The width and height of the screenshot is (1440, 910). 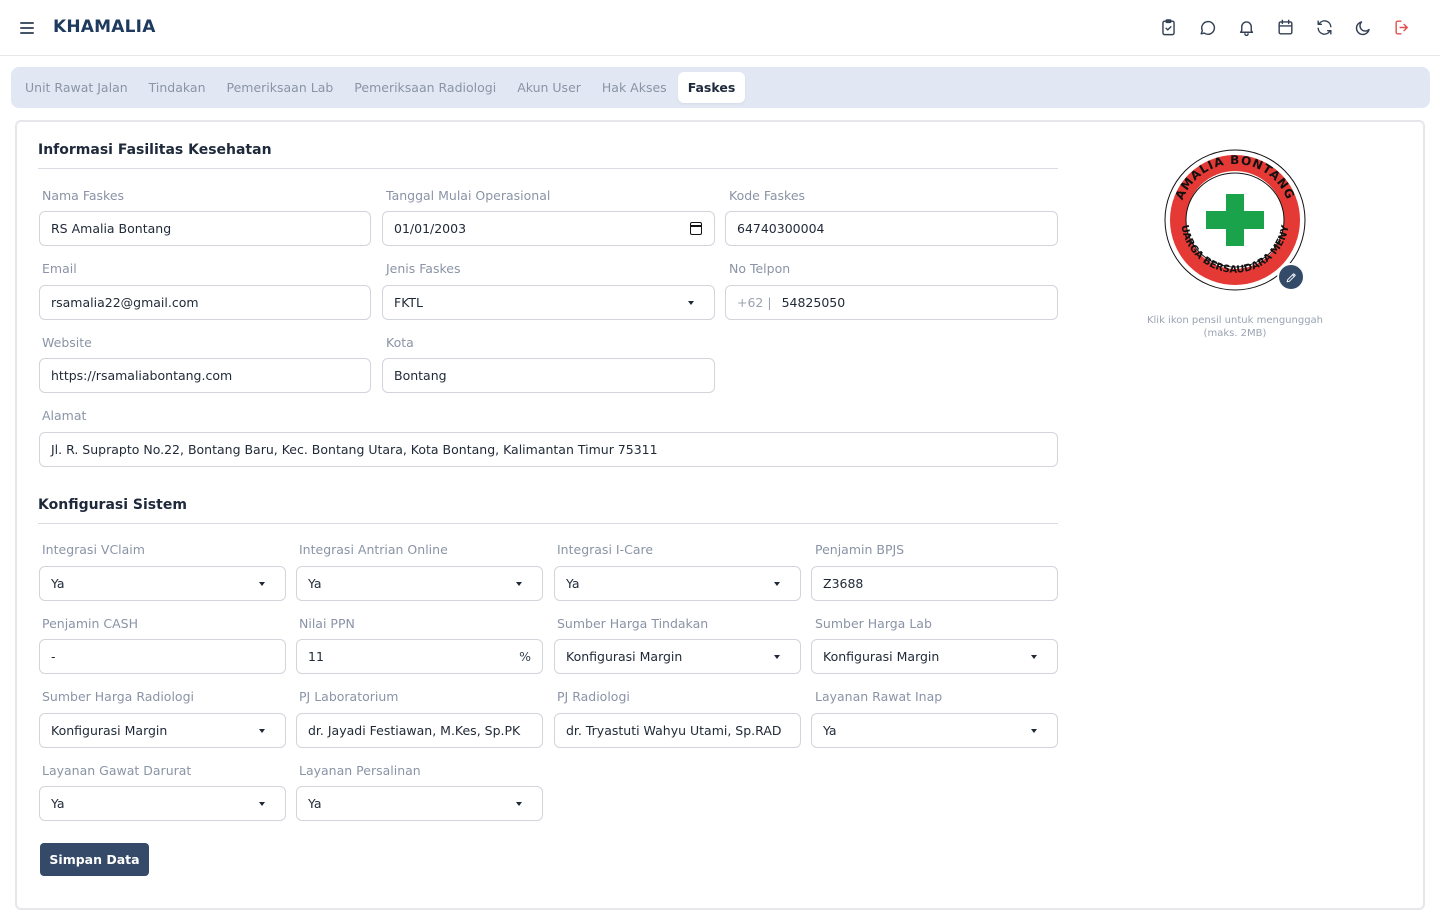 I want to click on layanan-rawat-inap-select: Ya, so click(x=934, y=730).